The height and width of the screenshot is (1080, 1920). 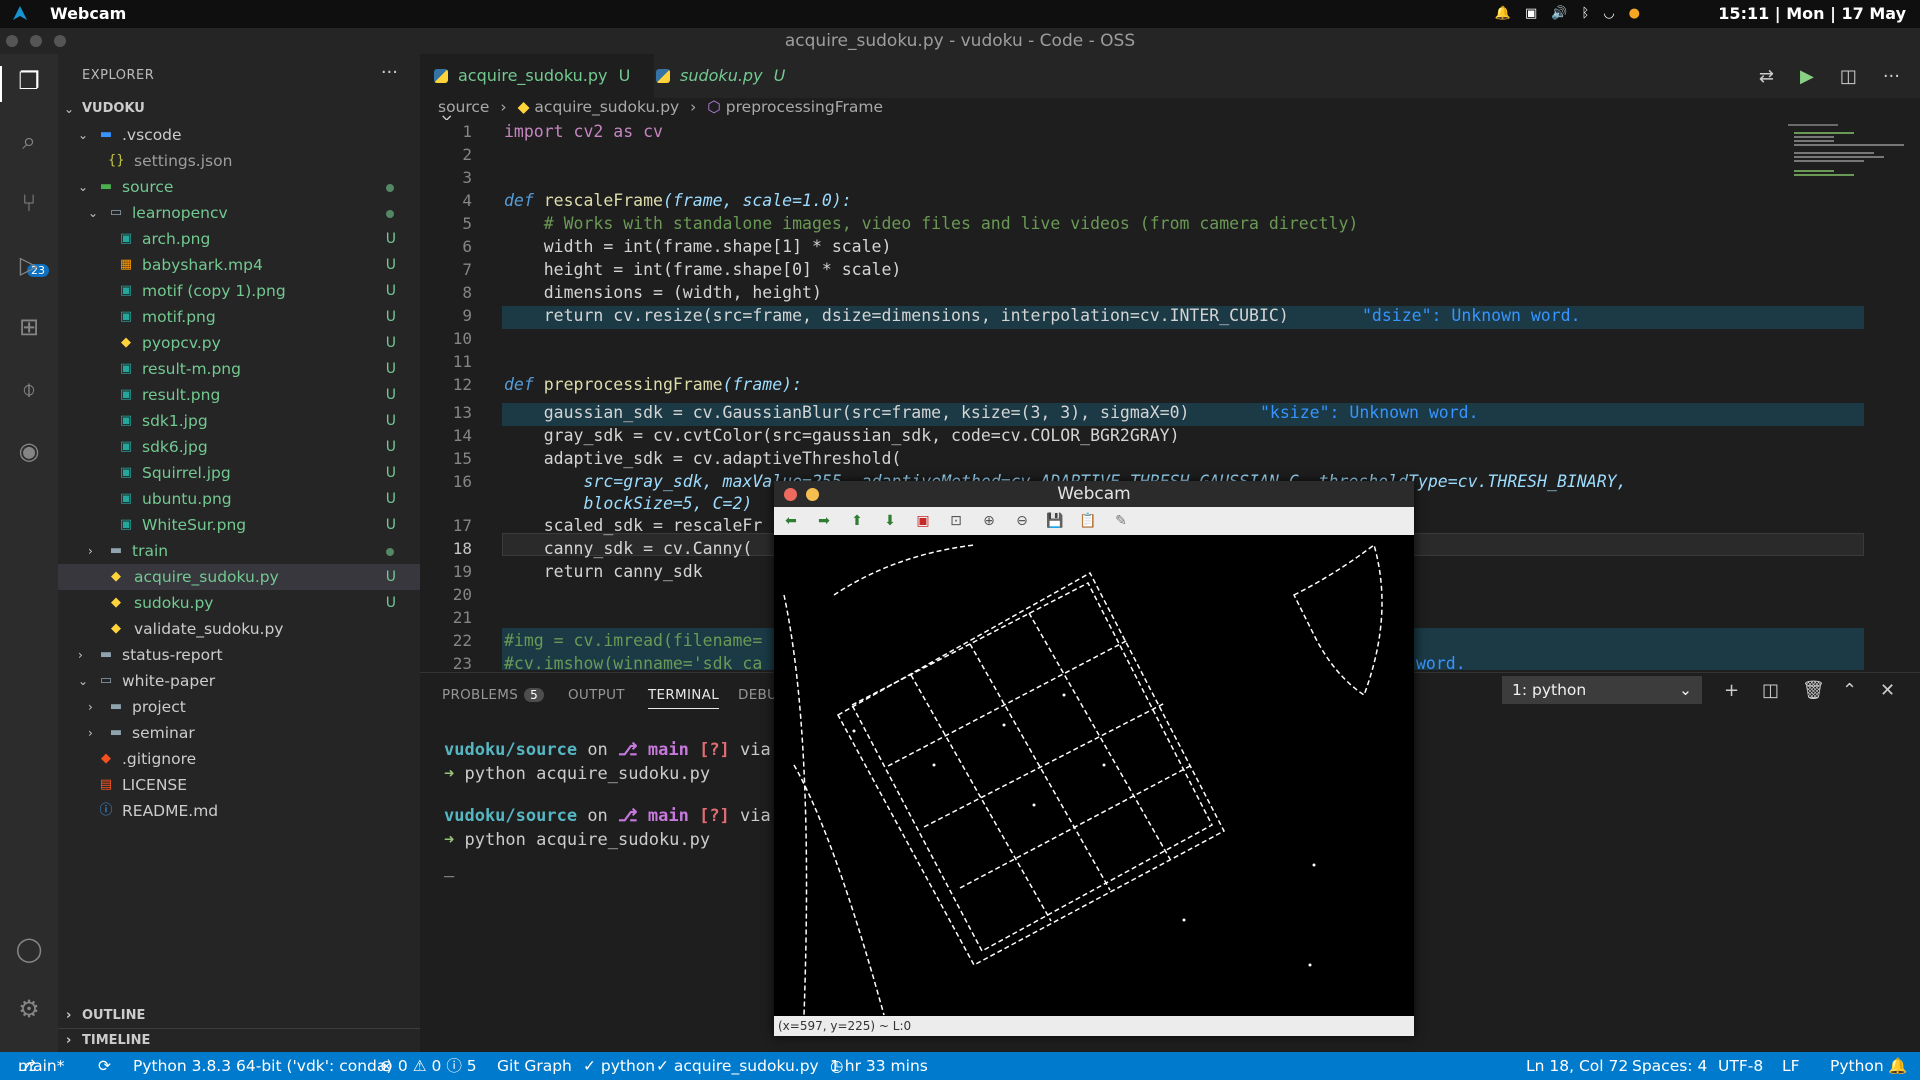 I want to click on problems-summary: ⊗ 0 ⚠ 0 ⓘ 5, so click(x=428, y=1066).